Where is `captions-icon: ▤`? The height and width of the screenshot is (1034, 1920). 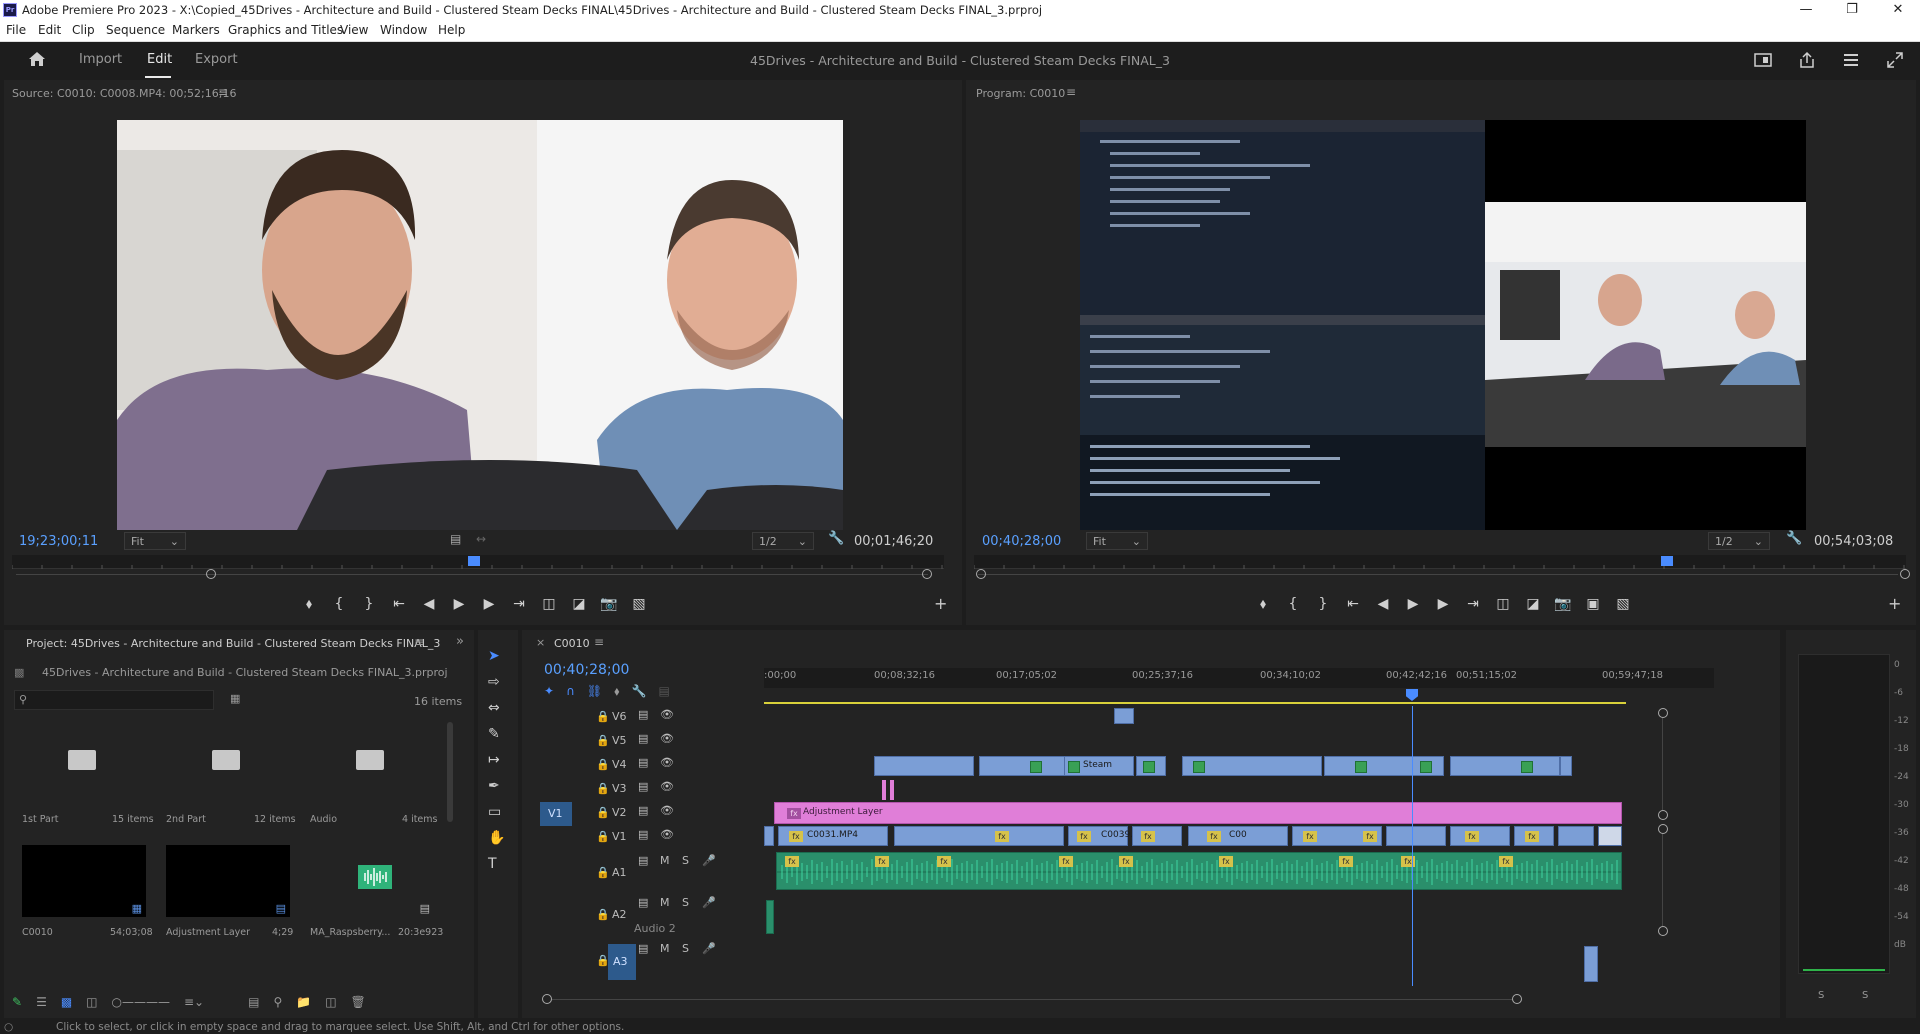
captions-icon: ▤ is located at coordinates (663, 691).